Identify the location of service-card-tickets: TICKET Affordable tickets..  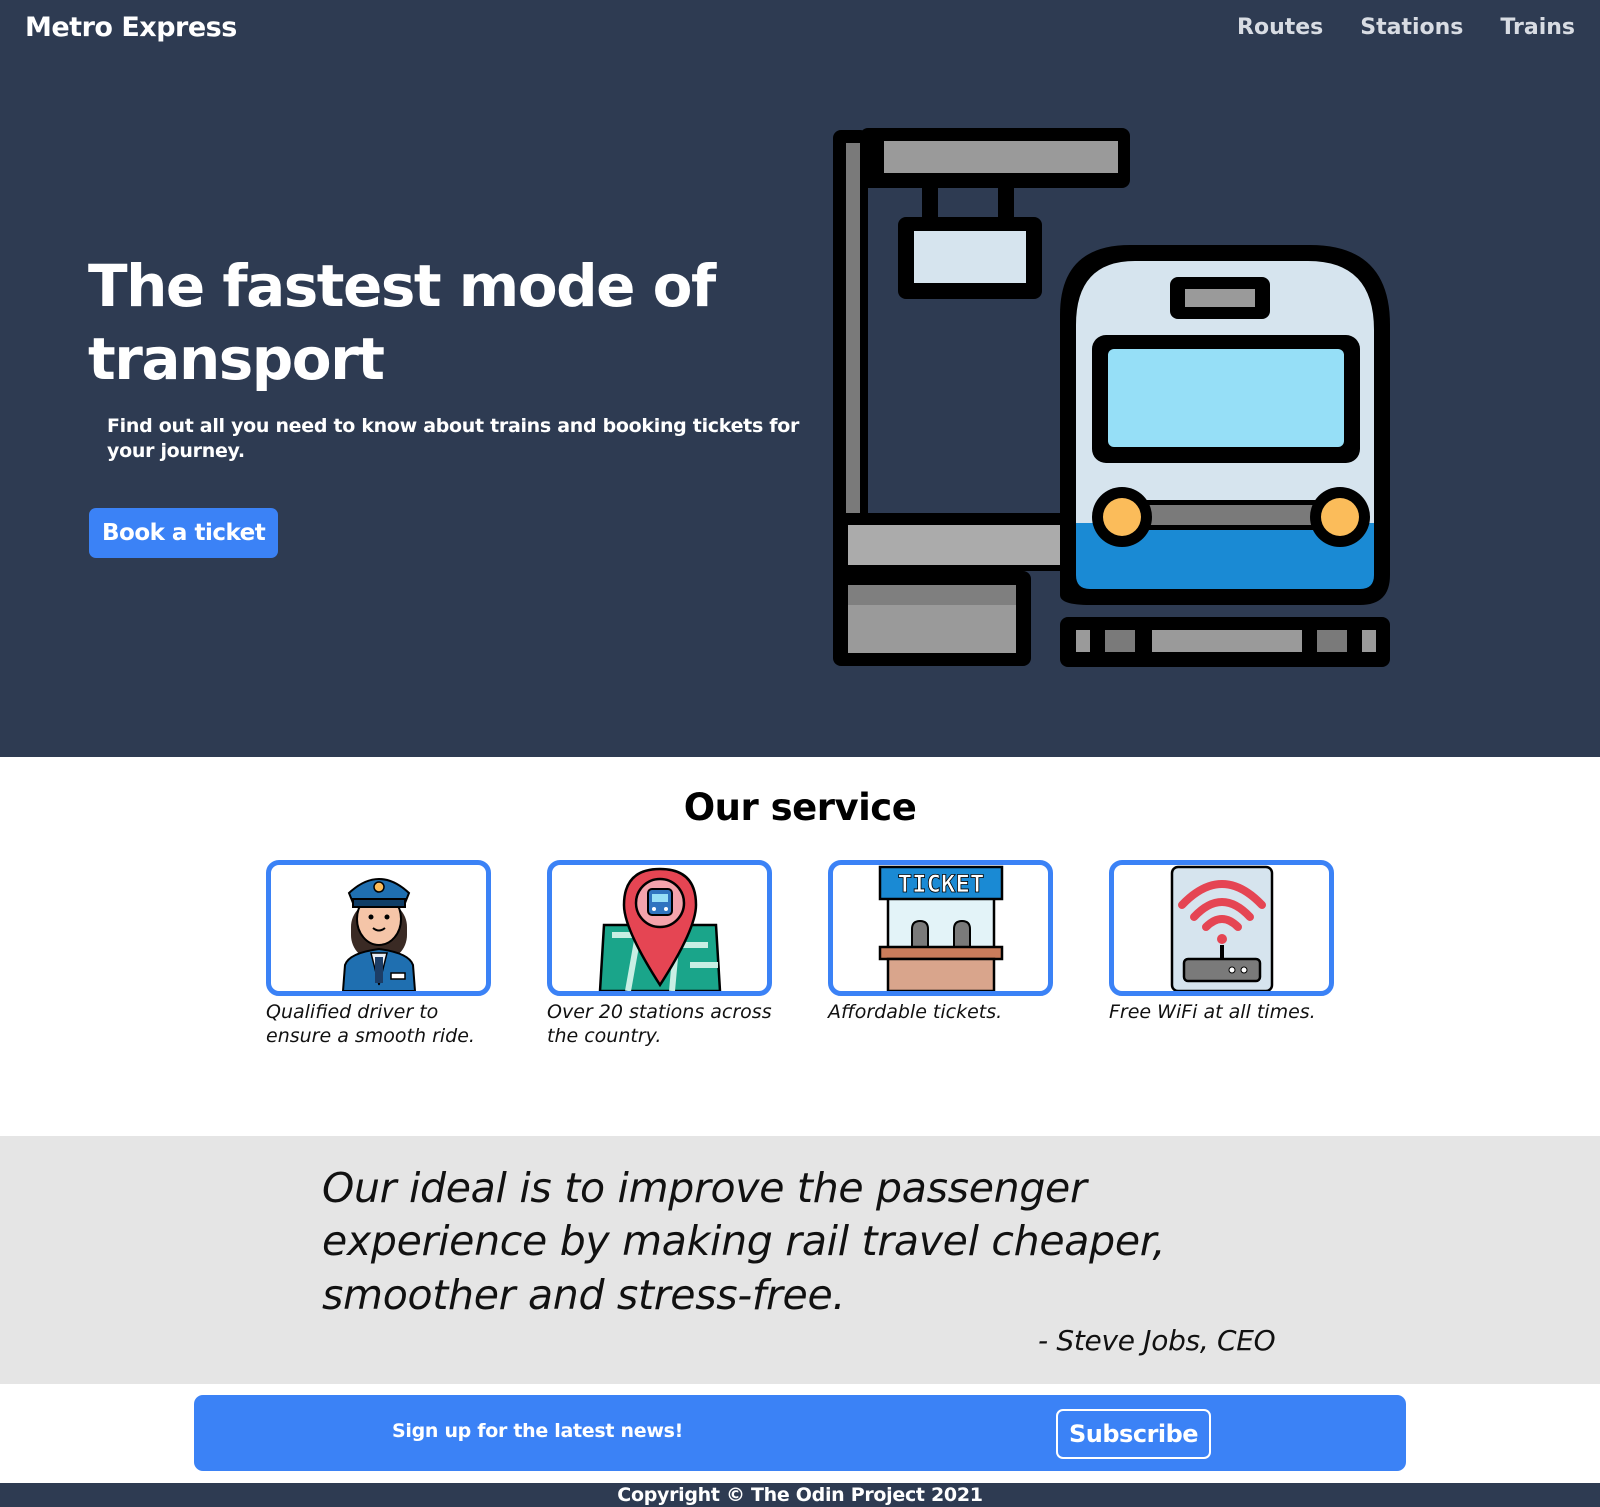
(940, 954).